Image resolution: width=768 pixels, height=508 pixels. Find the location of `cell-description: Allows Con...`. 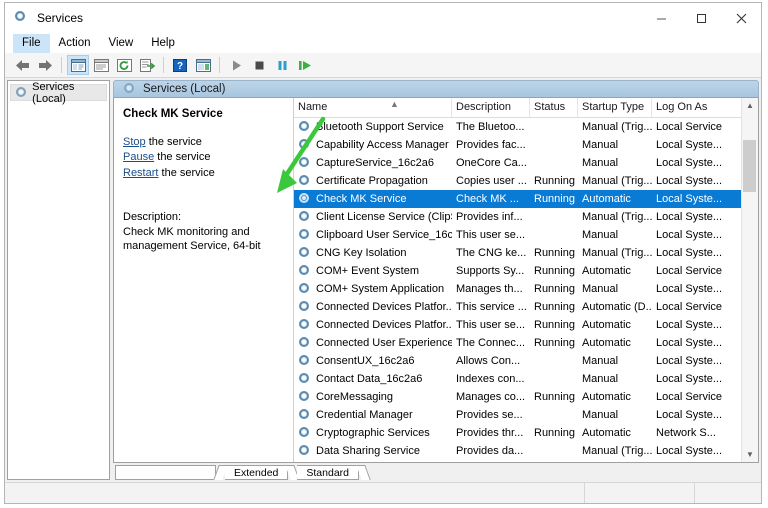

cell-description: Allows Con... is located at coordinates (488, 360).